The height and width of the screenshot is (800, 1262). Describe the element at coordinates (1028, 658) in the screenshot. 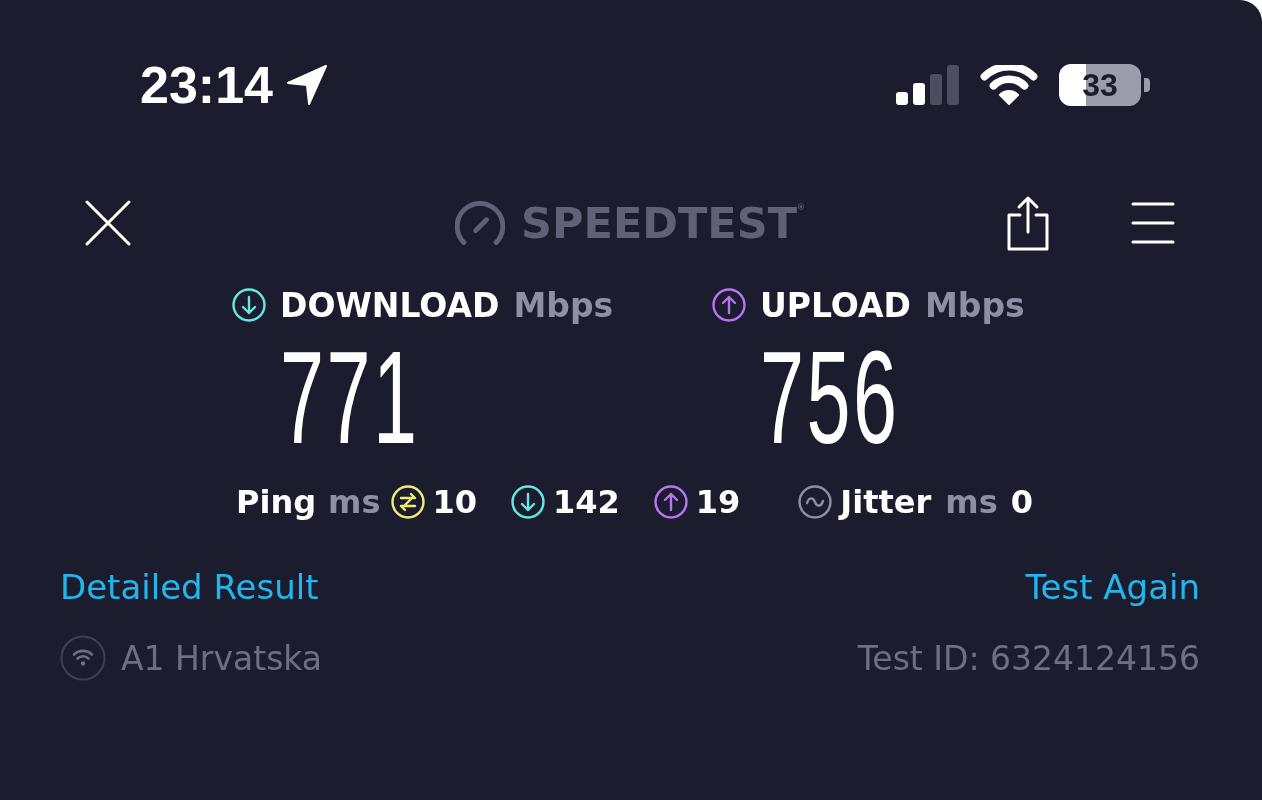

I see `test-id-text: Test ID: 6324124156` at that location.